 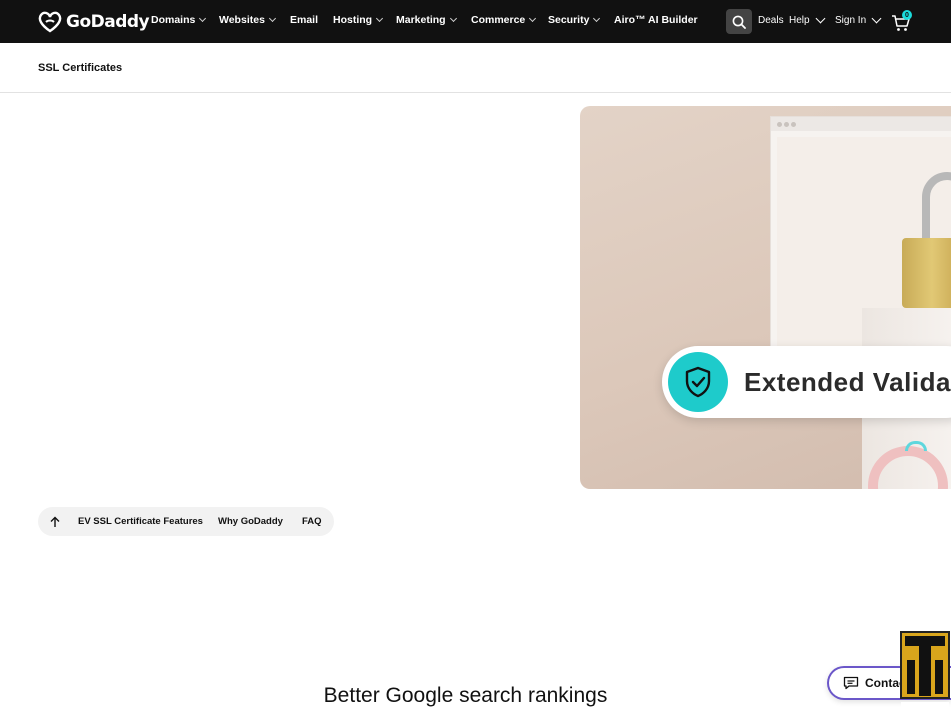 What do you see at coordinates (851, 20) in the screenshot?
I see `sign-in-label: Sign In` at bounding box center [851, 20].